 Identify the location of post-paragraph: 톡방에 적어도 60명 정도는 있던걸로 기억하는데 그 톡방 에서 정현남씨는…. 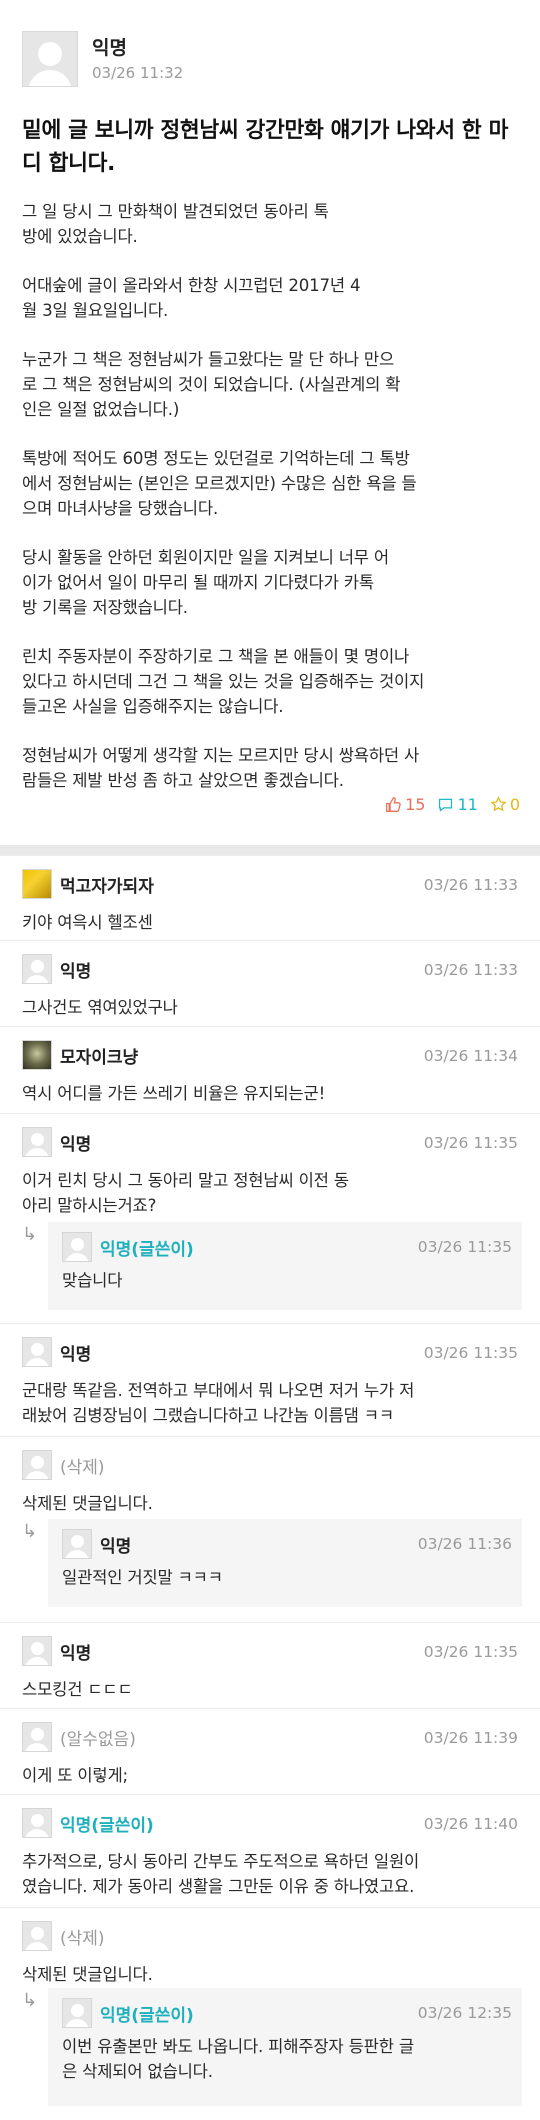
(219, 483).